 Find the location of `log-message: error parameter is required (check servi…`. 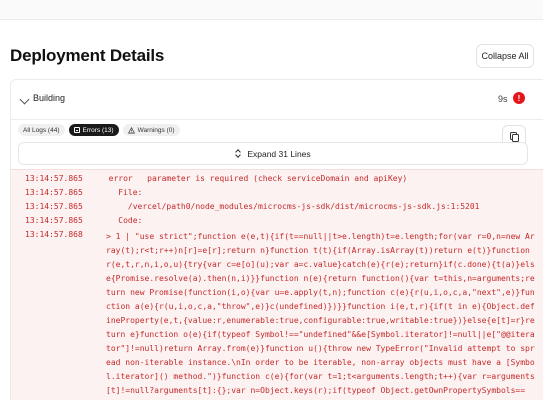

log-message: error parameter is required (check servi… is located at coordinates (253, 178).